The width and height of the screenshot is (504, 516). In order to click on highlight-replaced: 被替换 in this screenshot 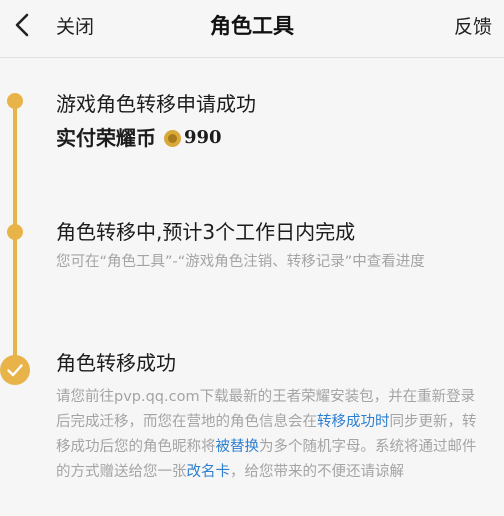, I will do `click(237, 447)`.